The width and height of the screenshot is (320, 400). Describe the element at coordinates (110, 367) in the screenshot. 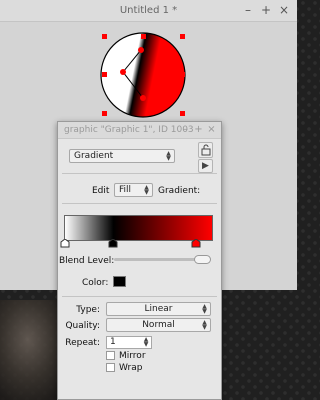

I see `wrap-checkbox` at that location.